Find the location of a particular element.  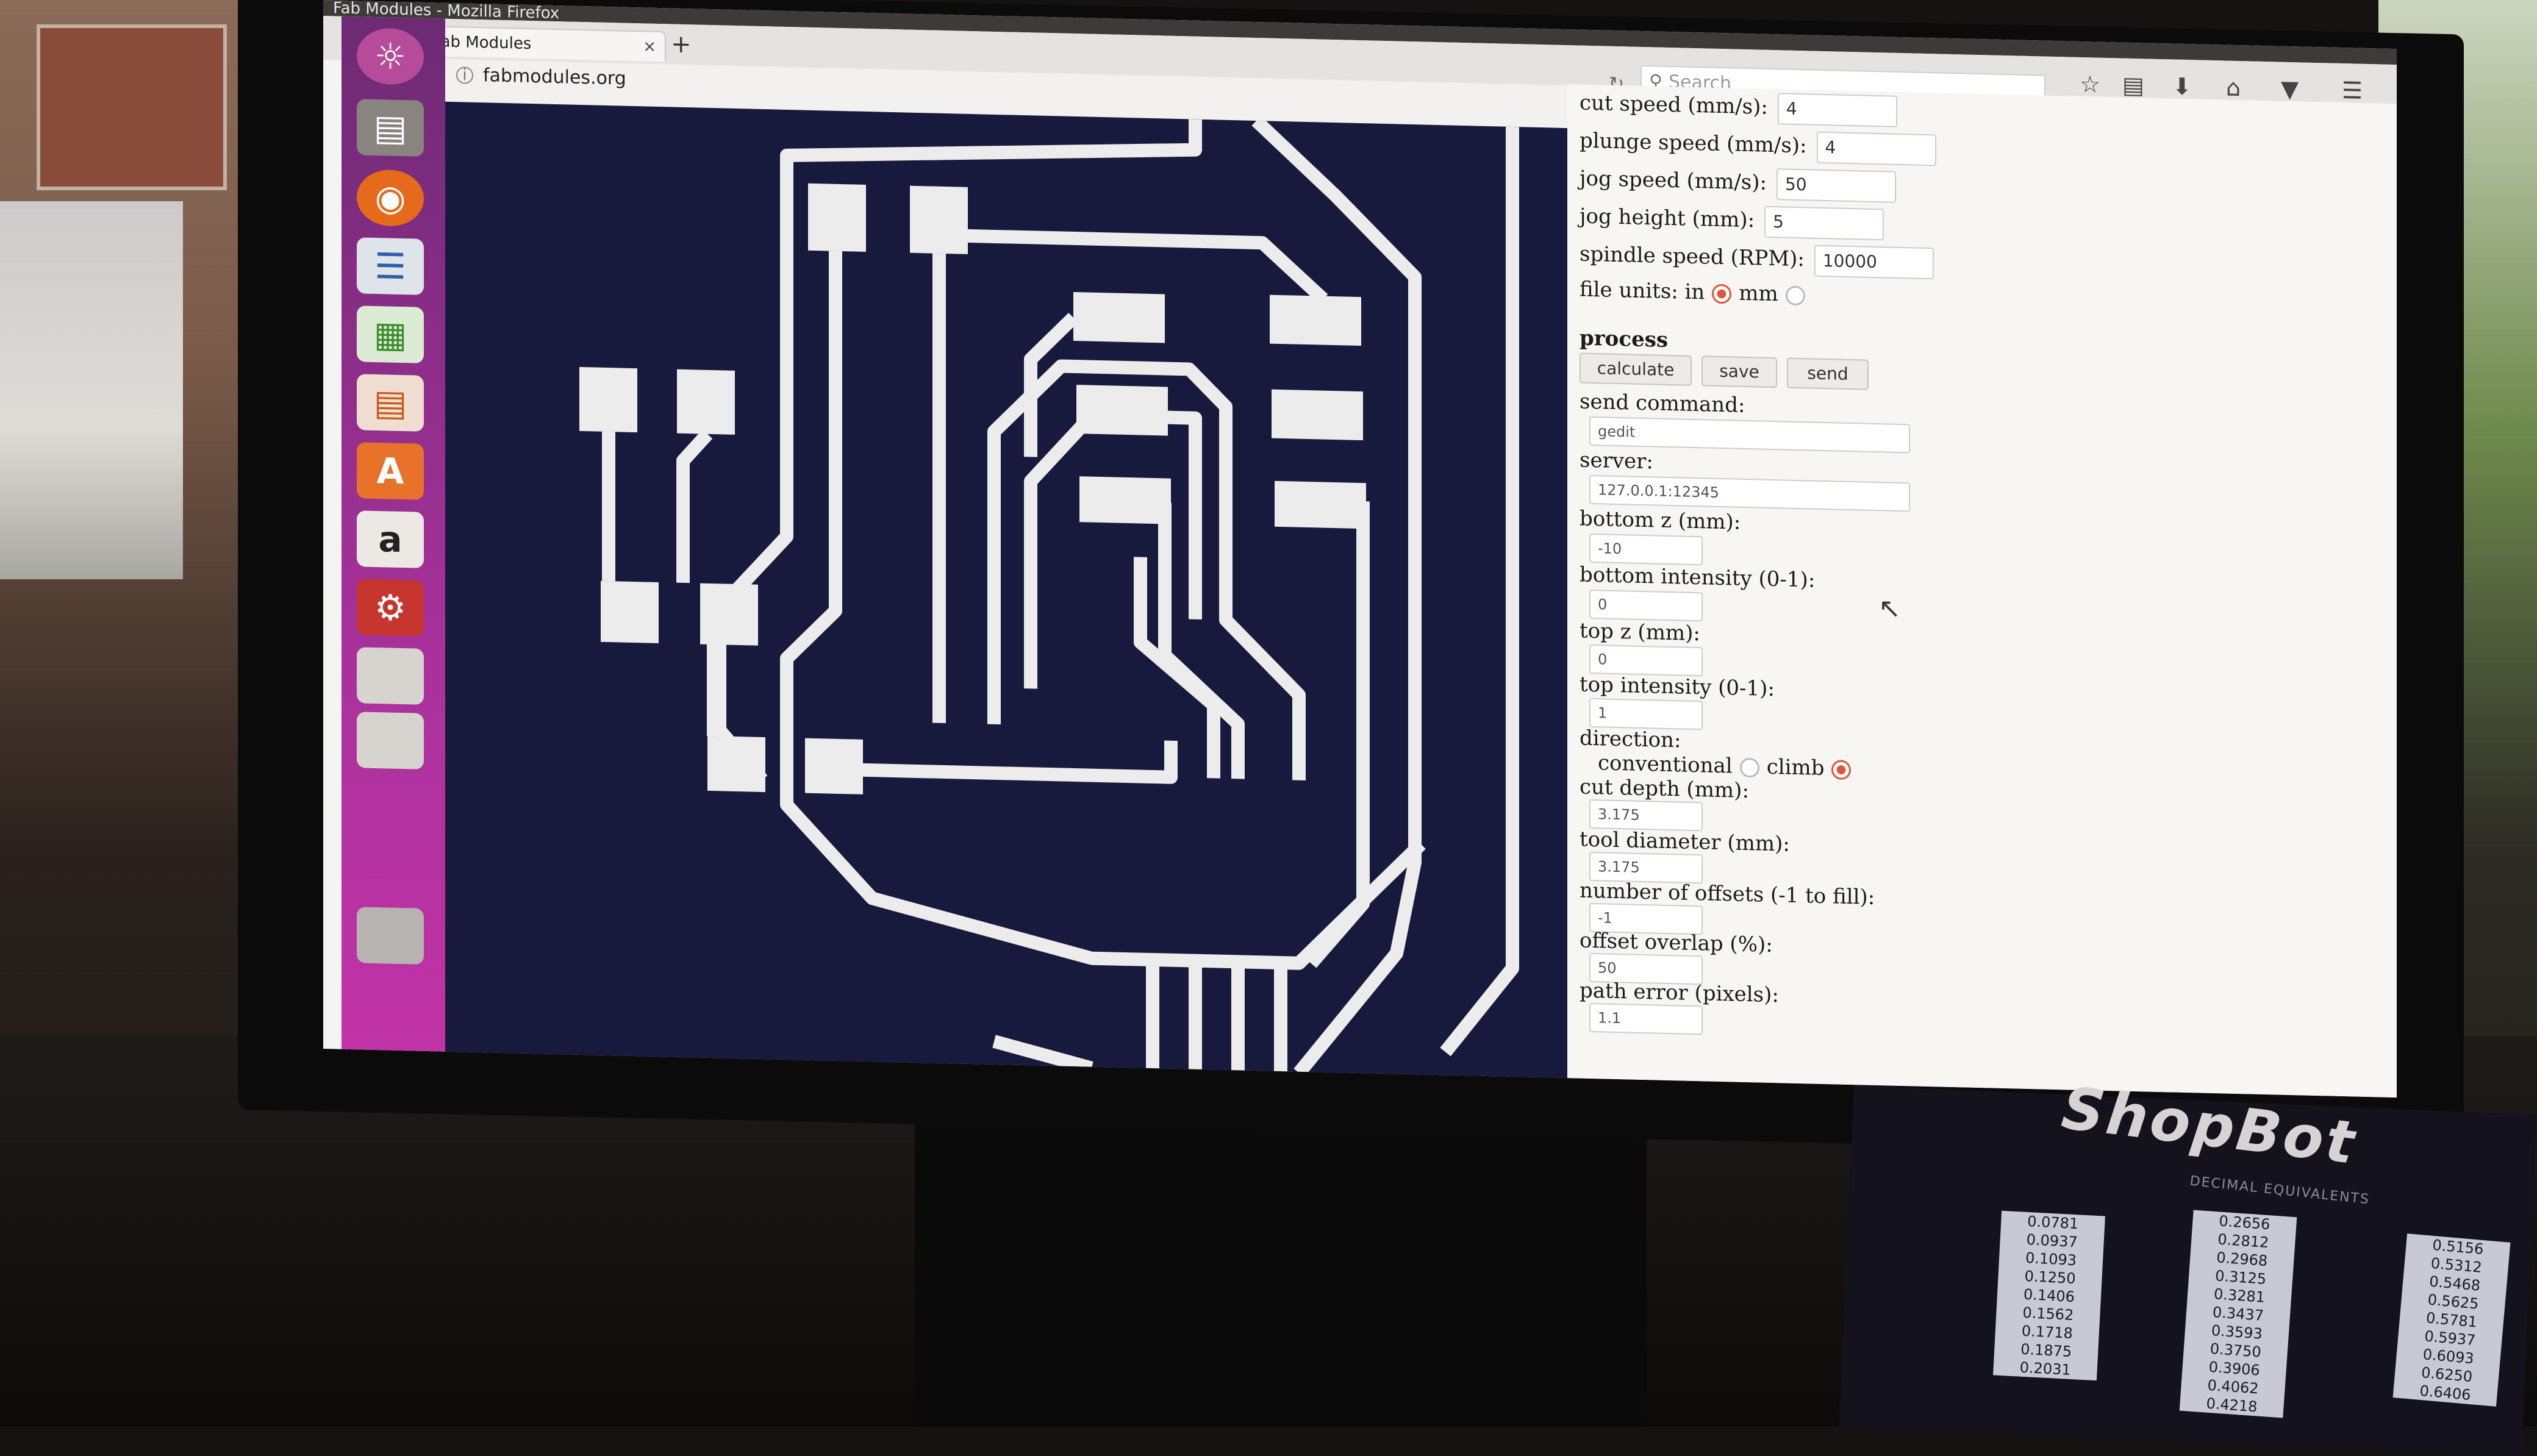

path-error-row: 1.1 is located at coordinates (1641, 1018).